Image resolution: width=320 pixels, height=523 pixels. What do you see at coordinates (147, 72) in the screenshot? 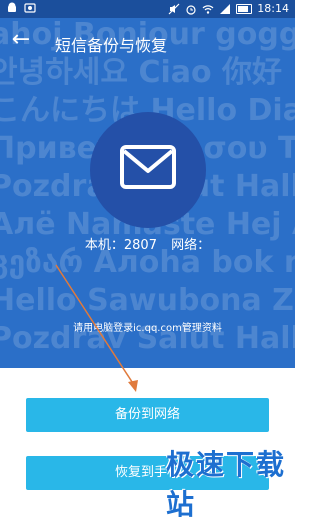
I see `pattern-line: 안녕하세요 Ciao 你好 Hola` at bounding box center [147, 72].